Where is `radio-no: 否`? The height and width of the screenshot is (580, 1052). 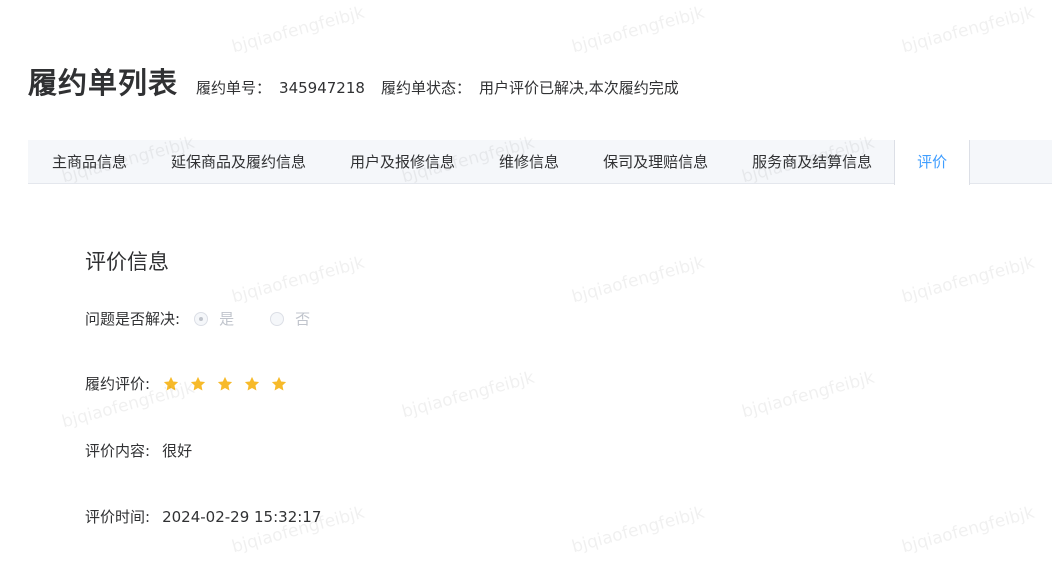
radio-no: 否 is located at coordinates (290, 318).